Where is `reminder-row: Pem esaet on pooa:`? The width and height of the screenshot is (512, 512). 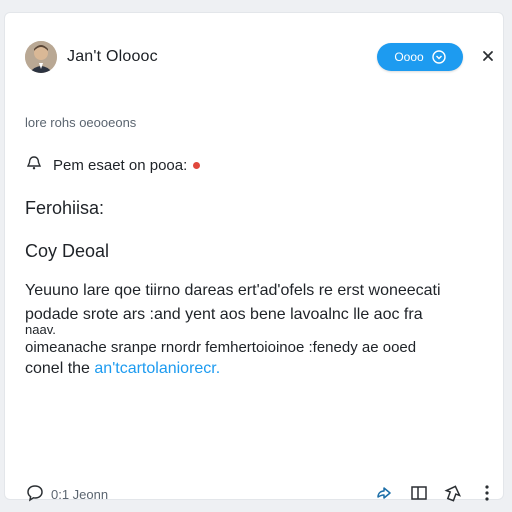
reminder-row: Pem esaet on pooa: is located at coordinates (113, 165).